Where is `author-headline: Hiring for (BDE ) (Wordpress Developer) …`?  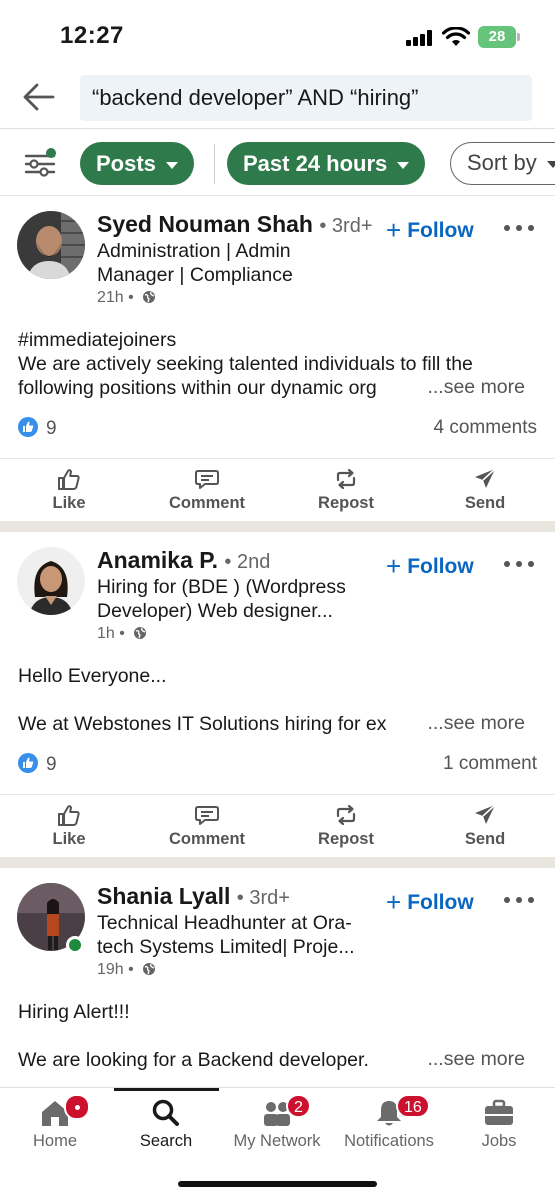 author-headline: Hiring for (BDE ) (Wordpress Developer) … is located at coordinates (221, 599).